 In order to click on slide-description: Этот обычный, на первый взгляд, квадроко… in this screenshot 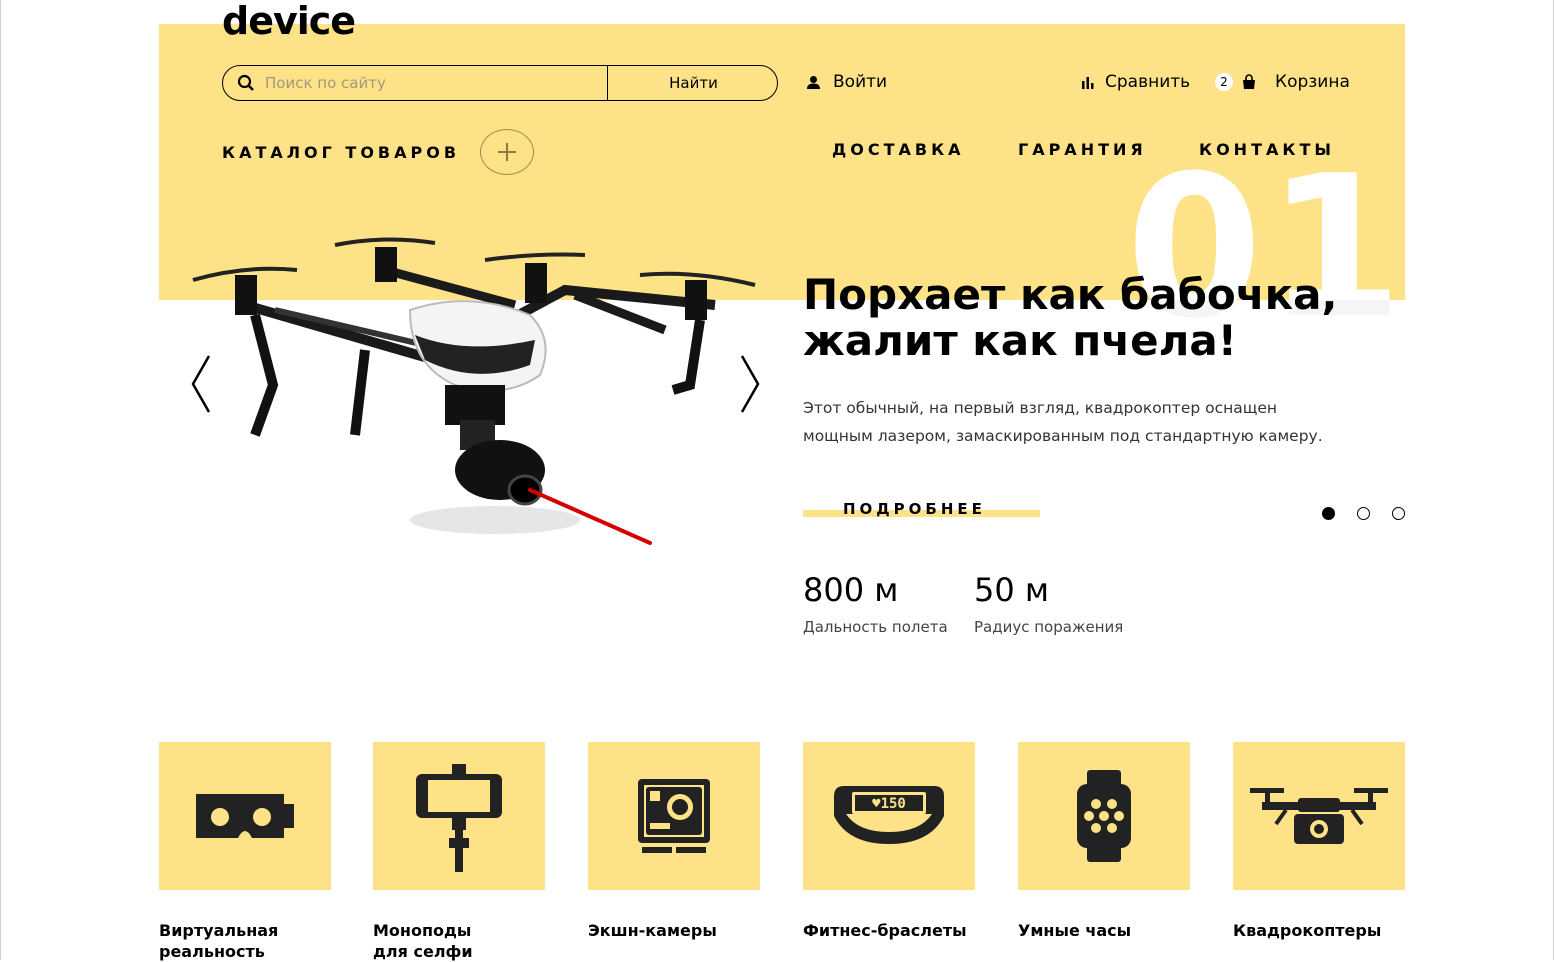, I will do `click(1103, 422)`.